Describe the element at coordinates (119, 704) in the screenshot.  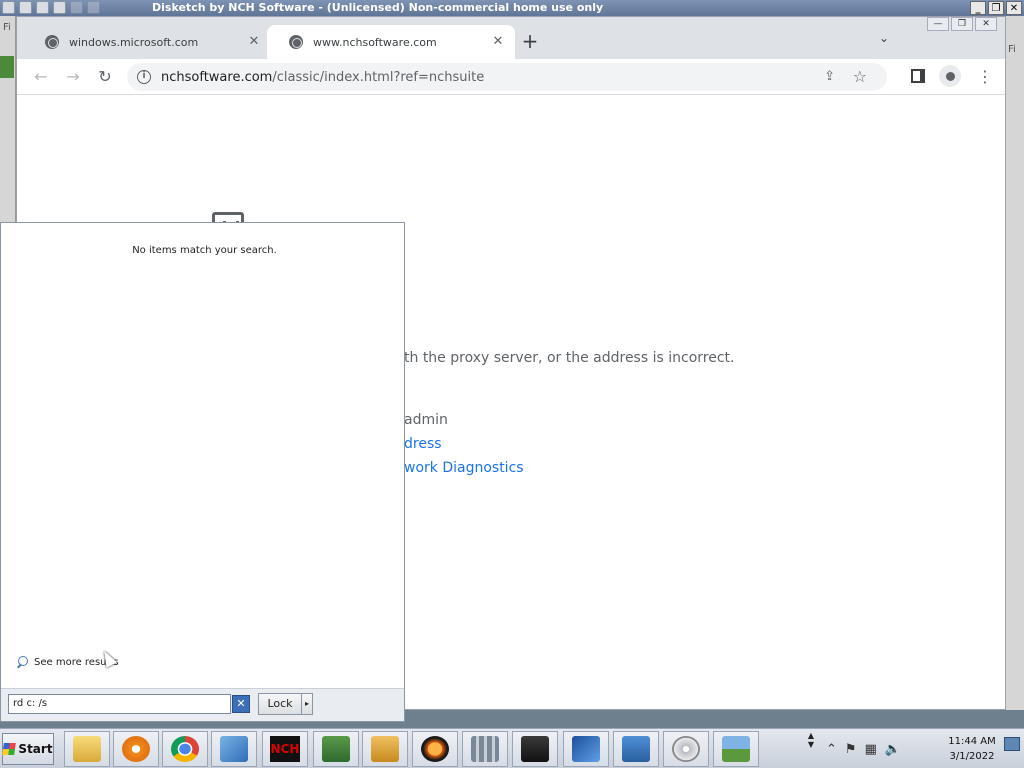
I see `start-search-input: rd c: /s` at that location.